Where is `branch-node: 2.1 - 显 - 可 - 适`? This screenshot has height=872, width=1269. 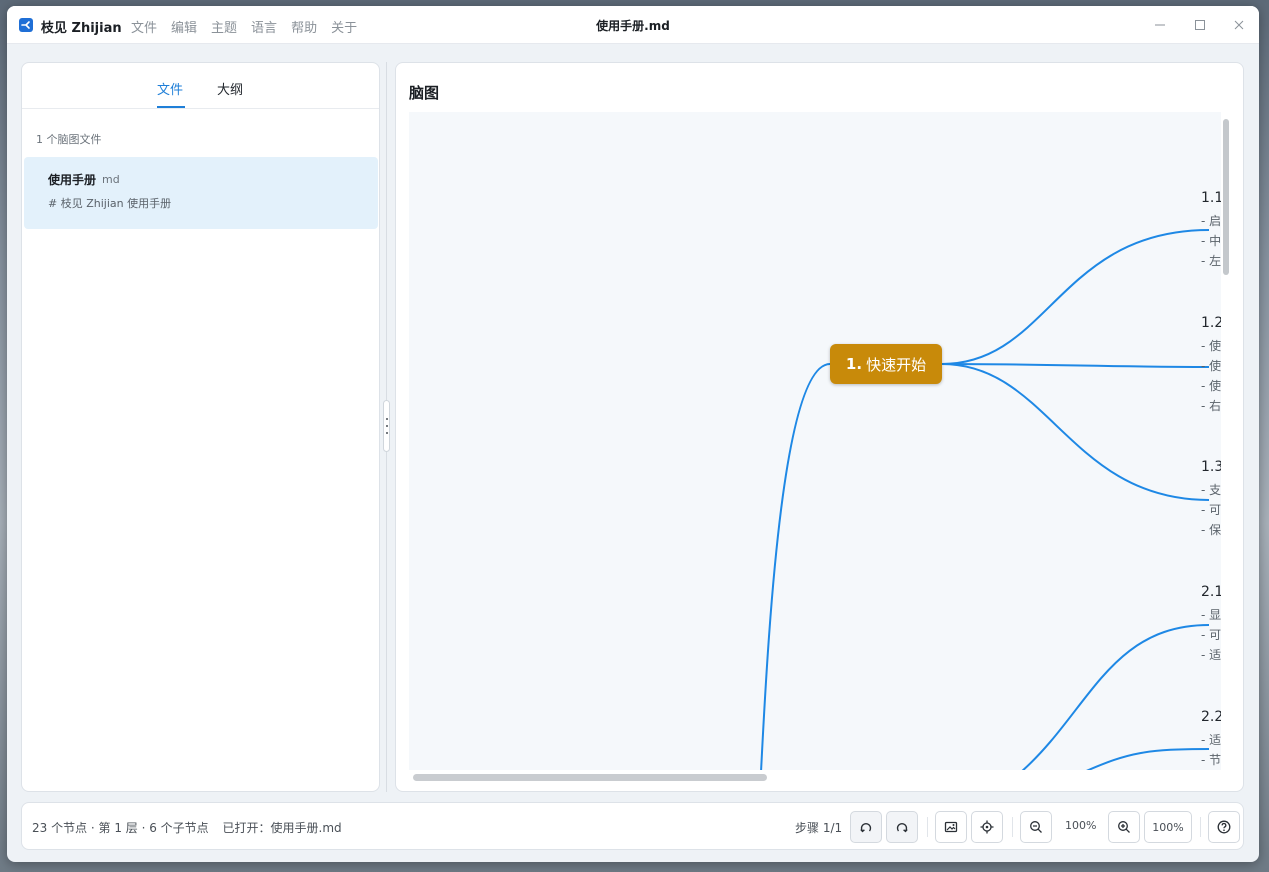 branch-node: 2.1 - 显 - 可 - 适 is located at coordinates (1211, 625).